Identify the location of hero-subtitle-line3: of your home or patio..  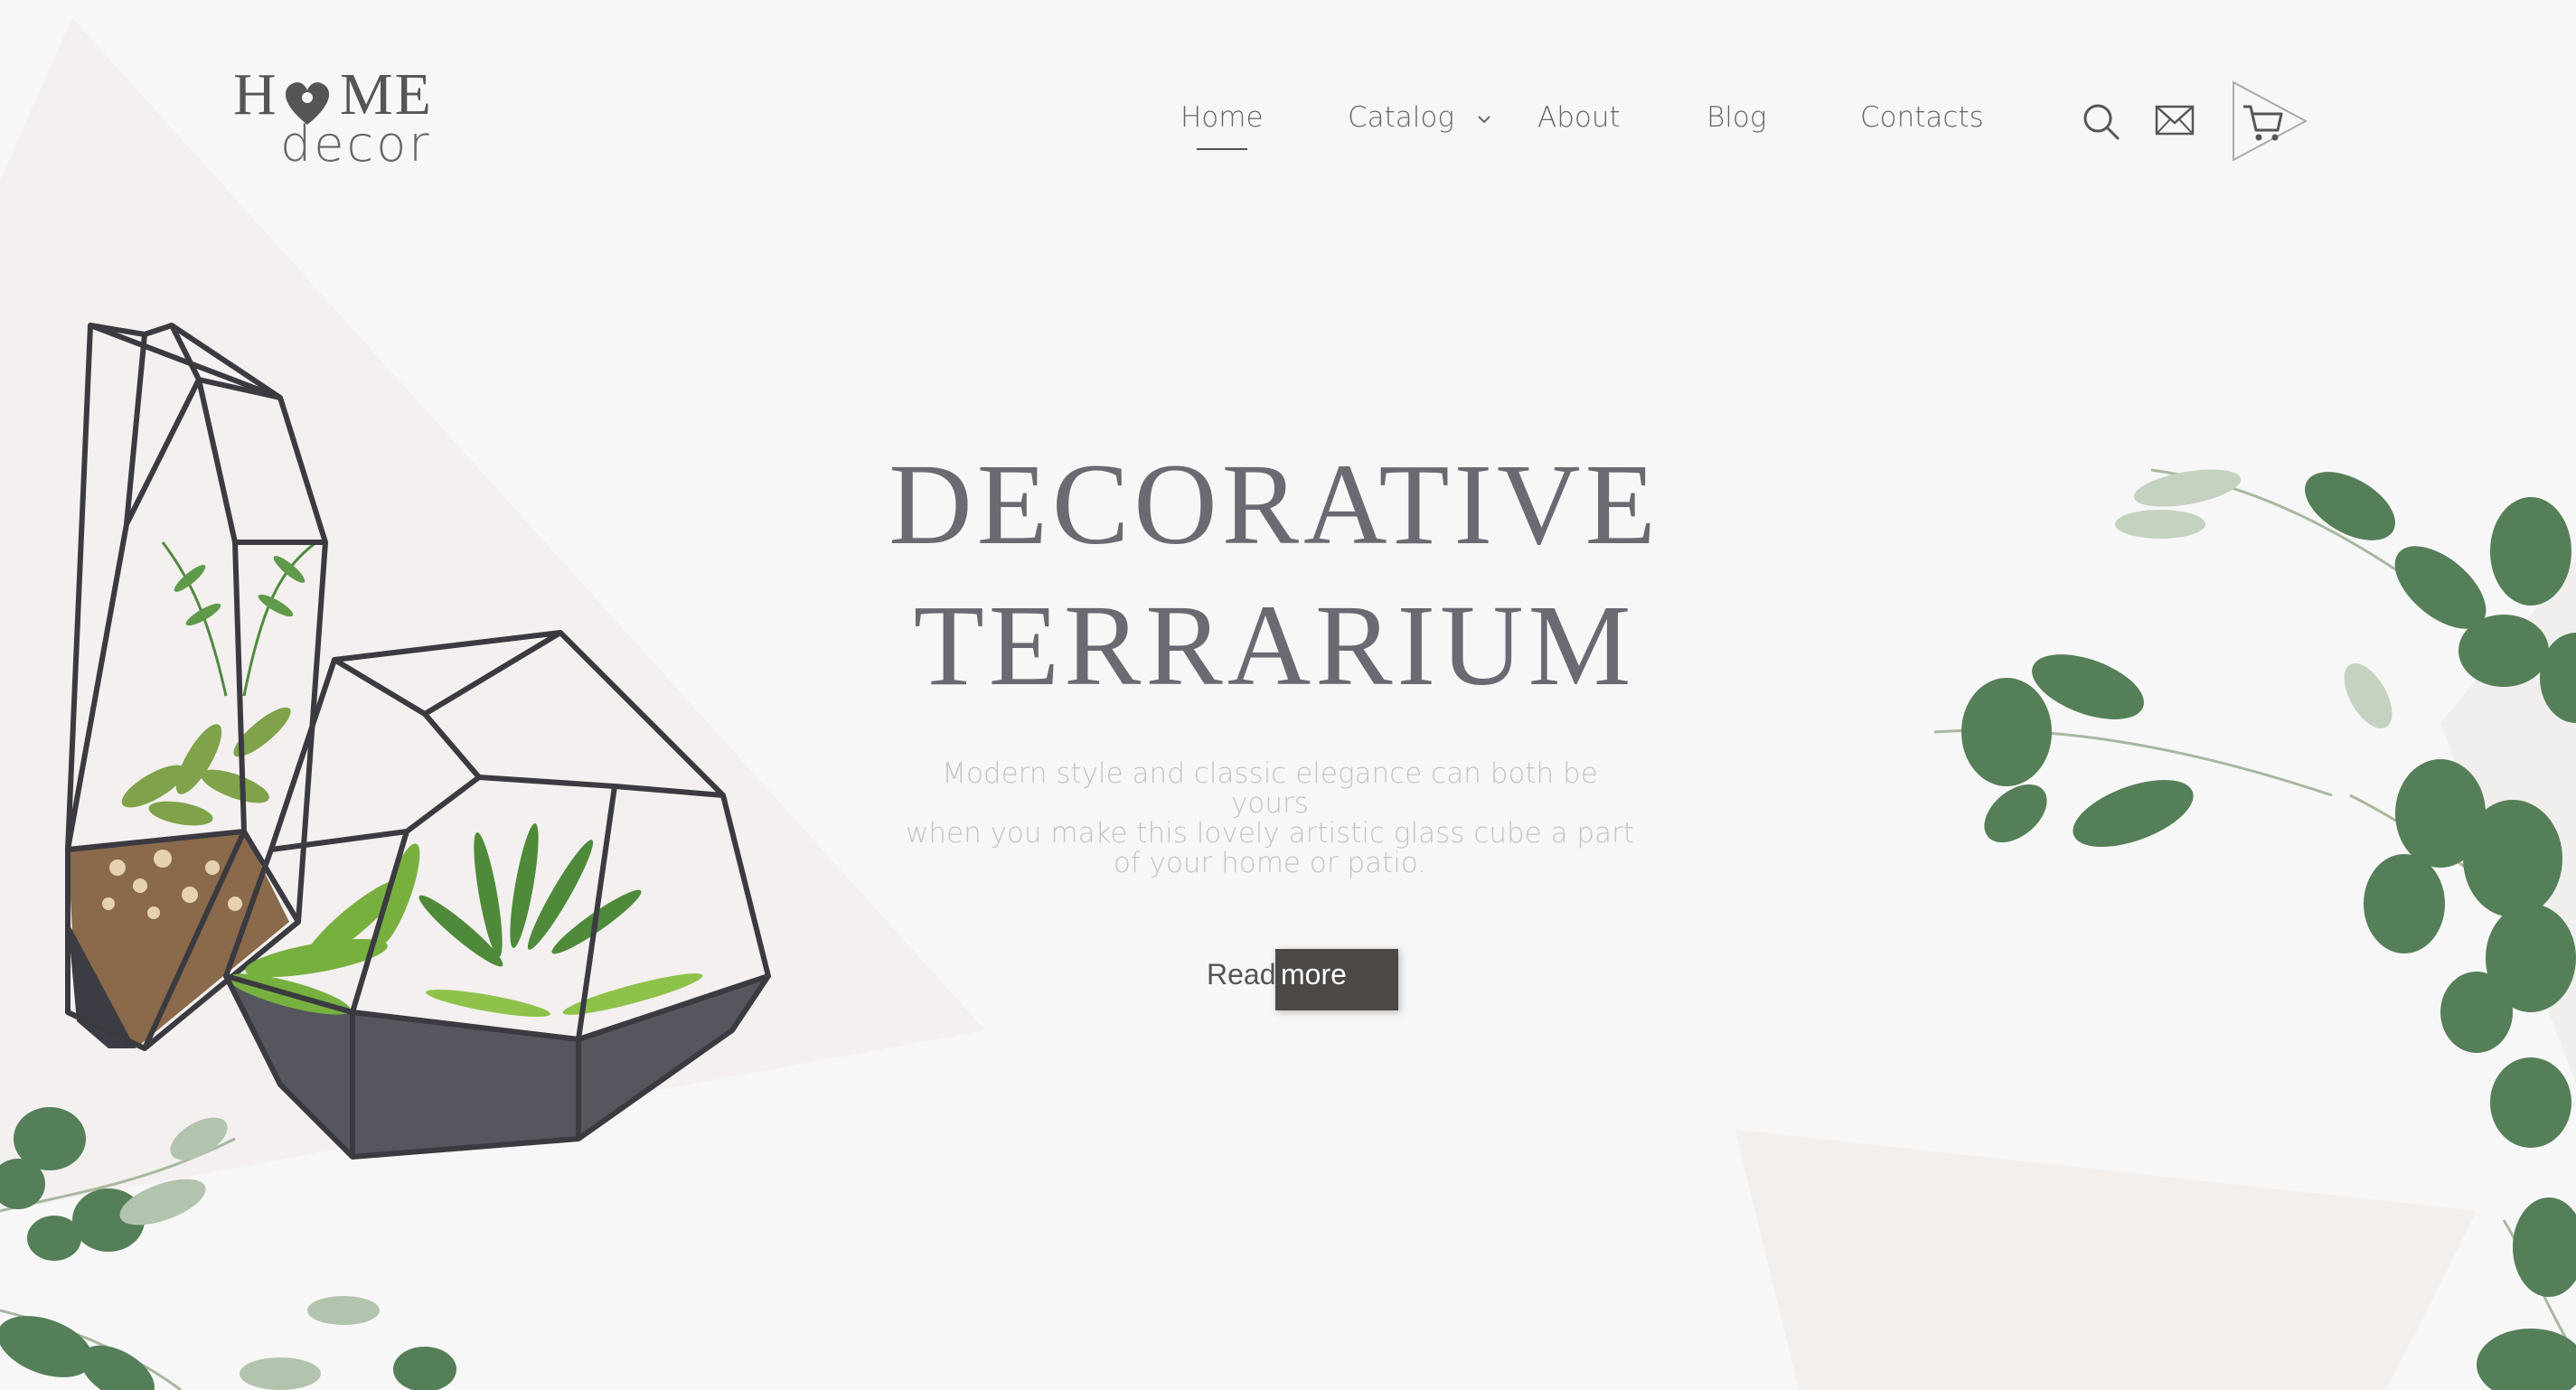
(1270, 863).